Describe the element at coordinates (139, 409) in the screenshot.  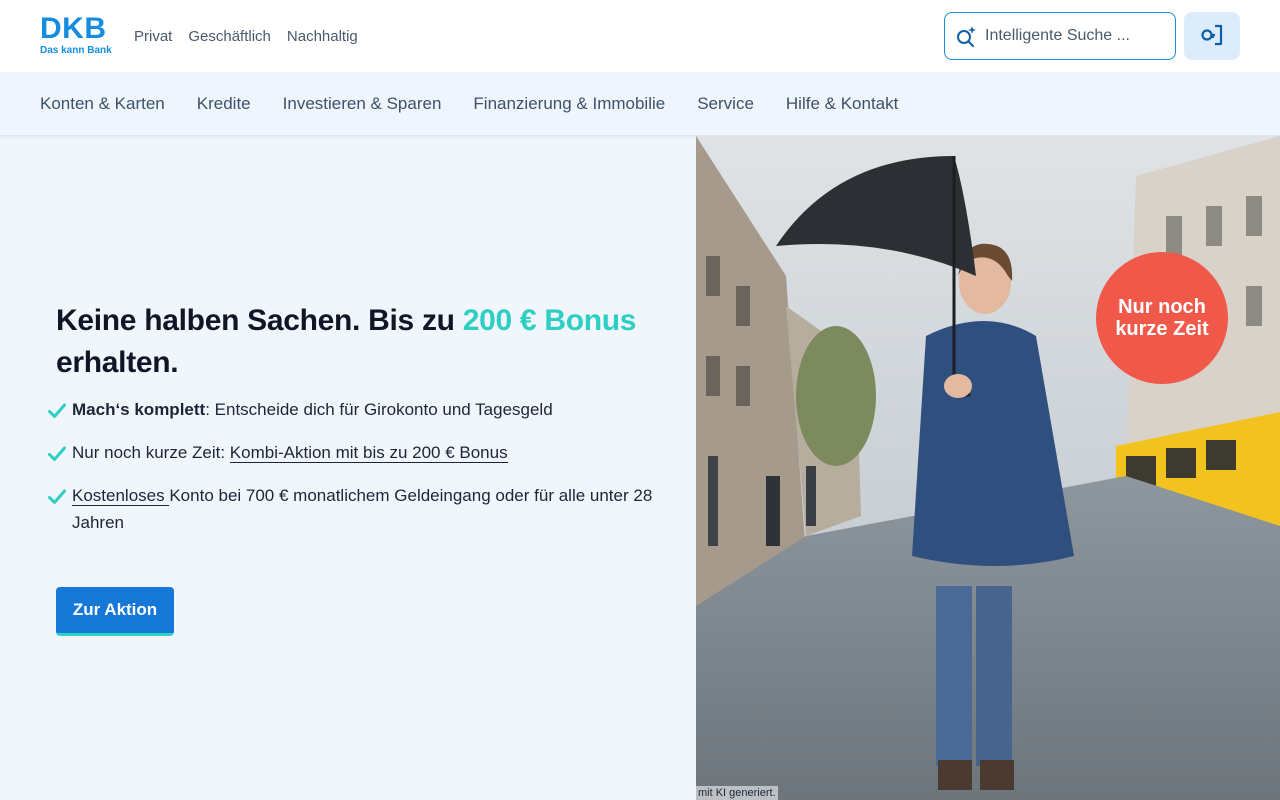
I see `bullet-bold: Mach‘s komplett` at that location.